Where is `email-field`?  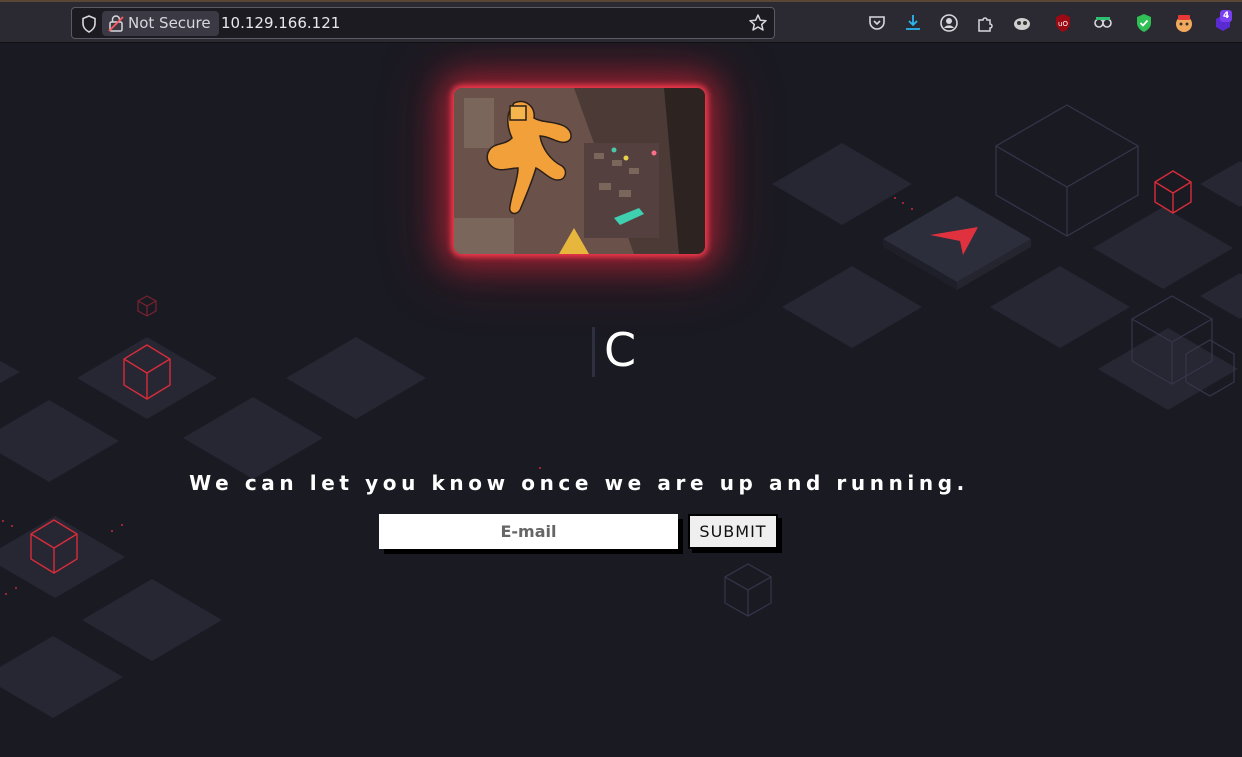
email-field is located at coordinates (528, 531).